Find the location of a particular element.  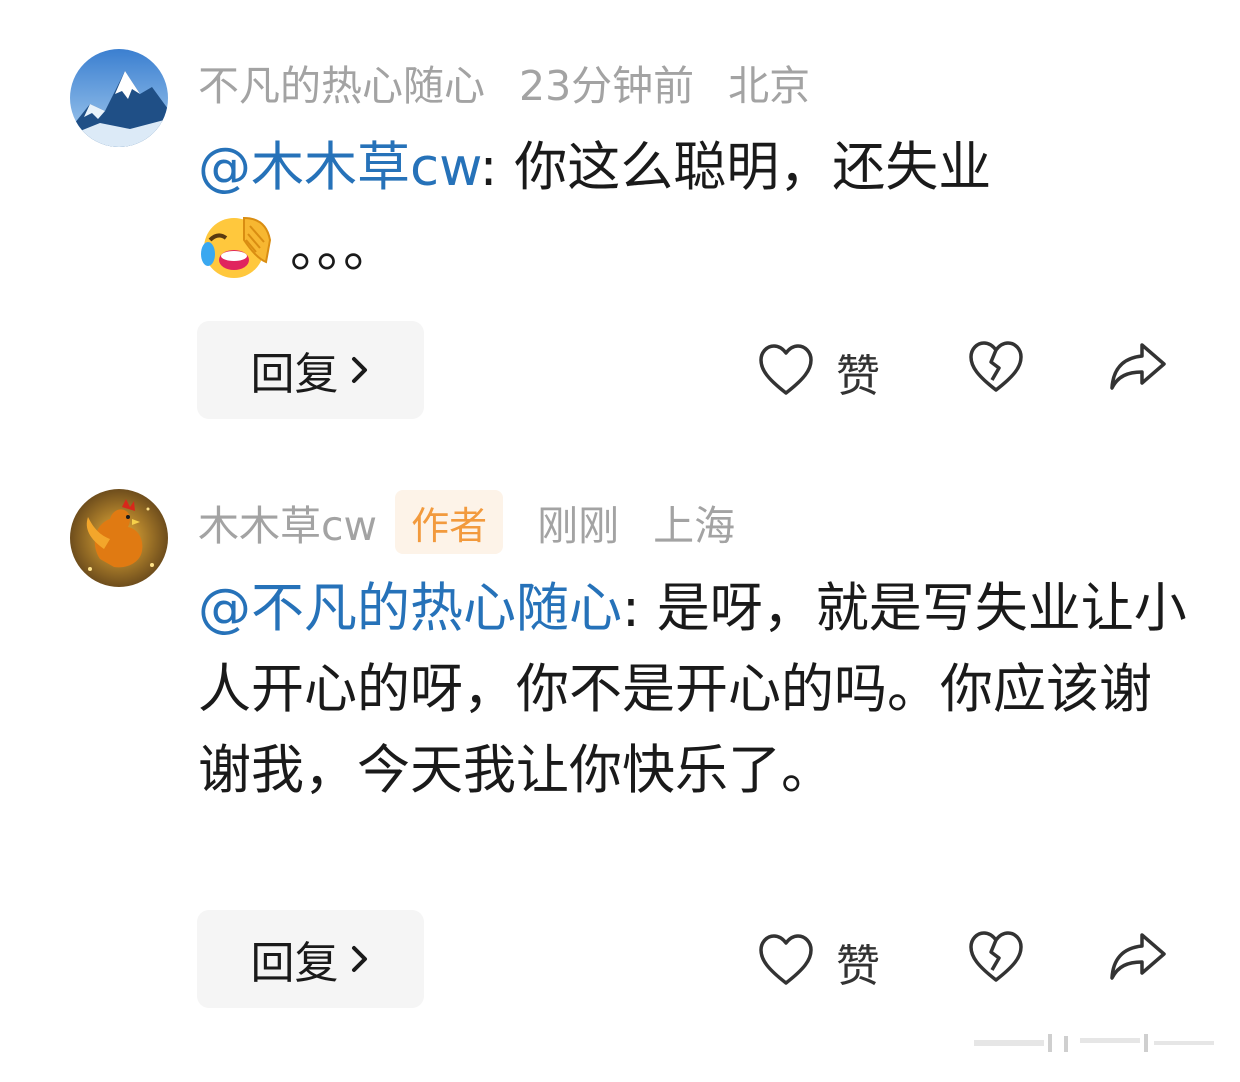

username: 不凡的热心随心 is located at coordinates (341, 82).